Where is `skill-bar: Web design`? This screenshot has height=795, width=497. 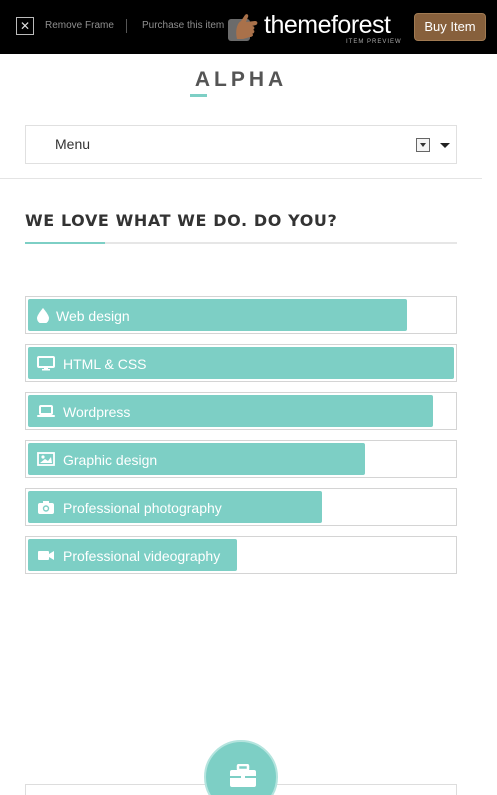
skill-bar: Web design is located at coordinates (241, 315).